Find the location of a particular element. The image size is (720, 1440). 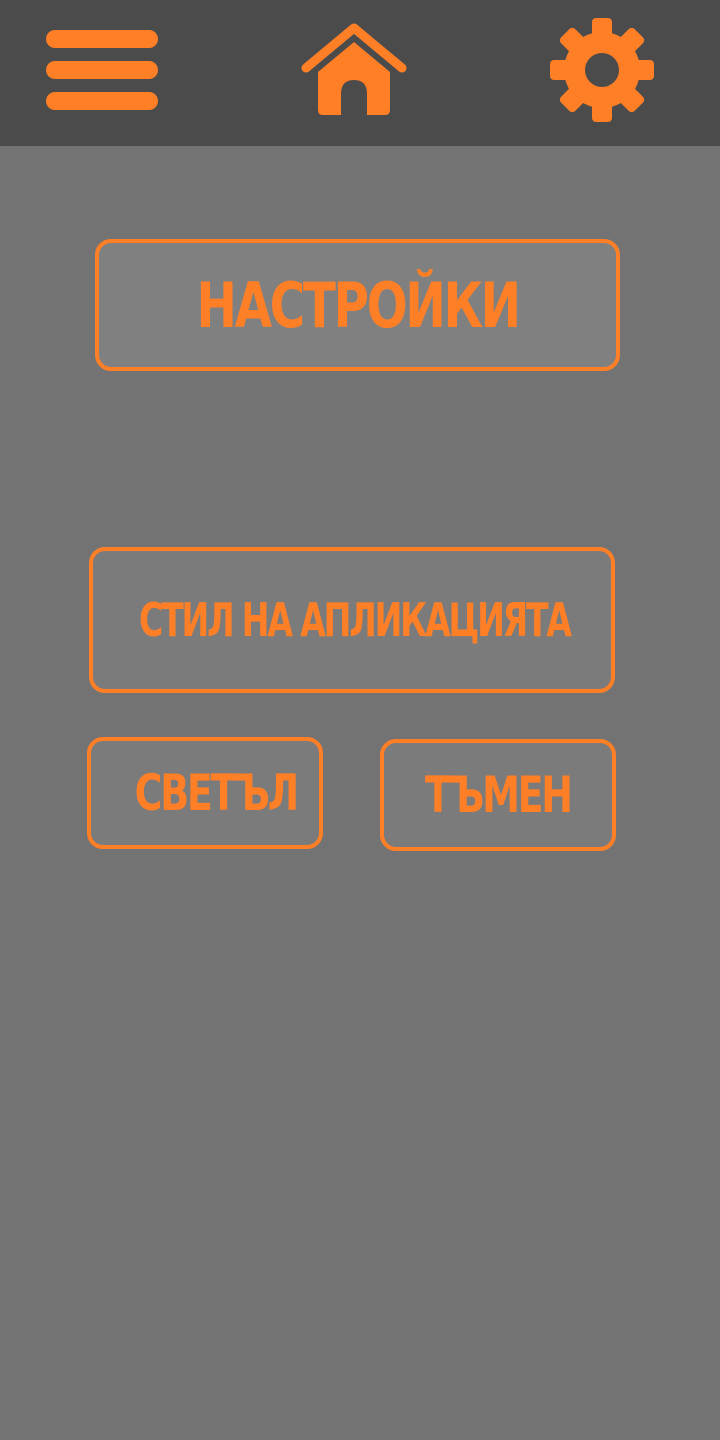

page-title: НАСТРОЙКИ is located at coordinates (358, 305).